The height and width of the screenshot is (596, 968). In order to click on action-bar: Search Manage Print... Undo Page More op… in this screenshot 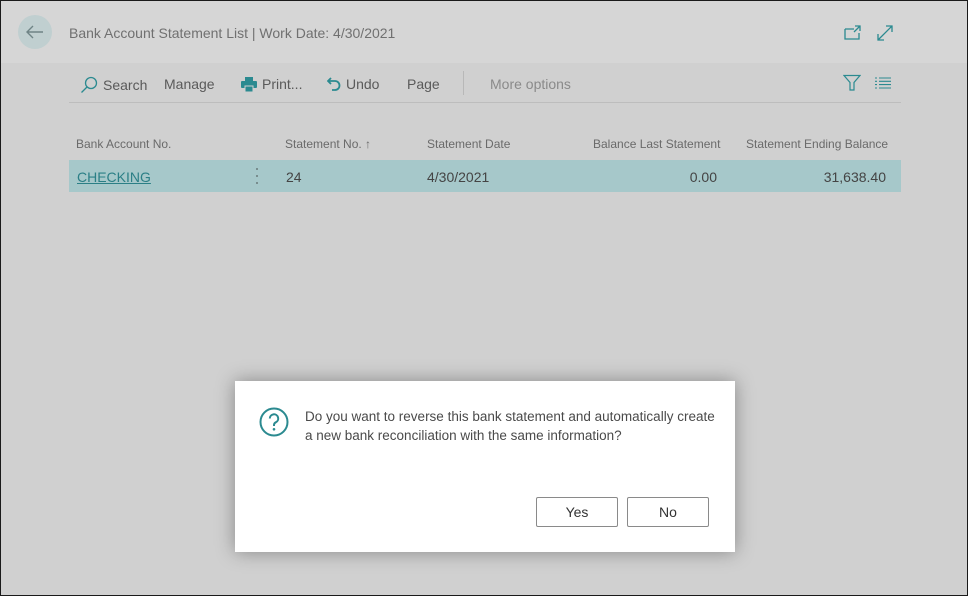, I will do `click(485, 84)`.